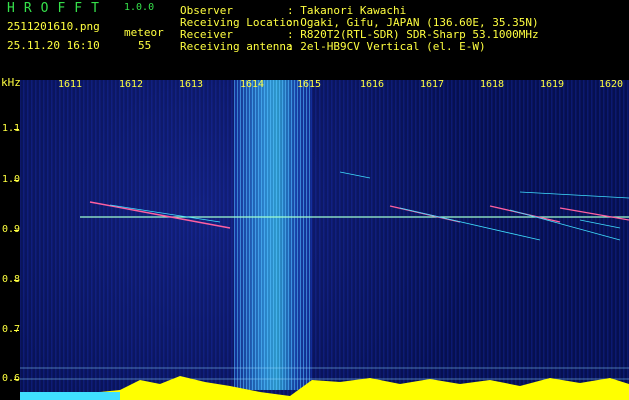 This screenshot has height=400, width=629. What do you see at coordinates (206, 10) in the screenshot?
I see `observer-label: Observer` at bounding box center [206, 10].